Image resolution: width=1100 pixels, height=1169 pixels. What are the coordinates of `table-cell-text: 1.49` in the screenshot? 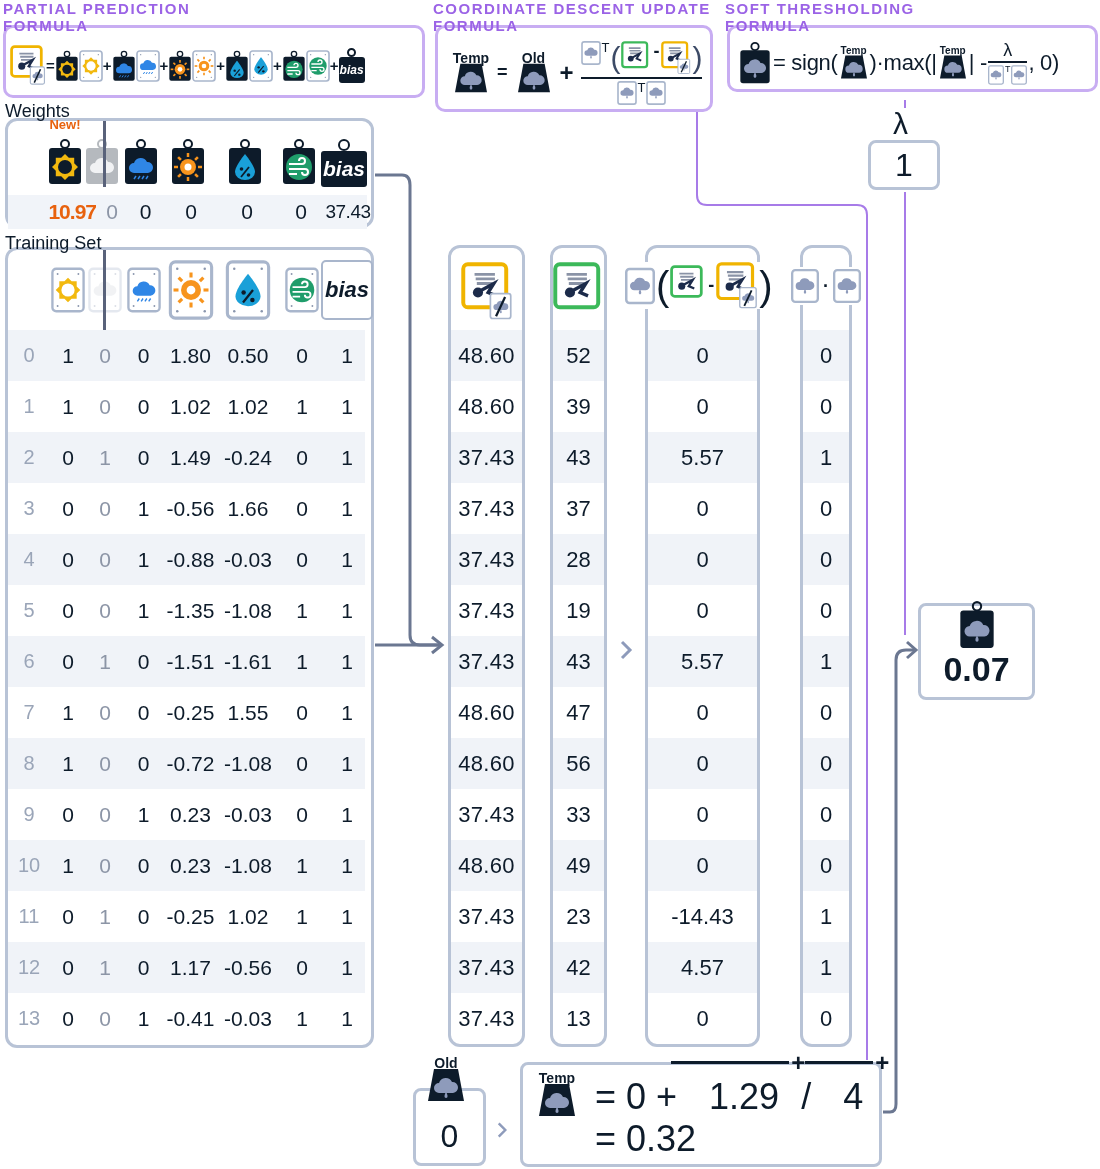 It's located at (190, 457).